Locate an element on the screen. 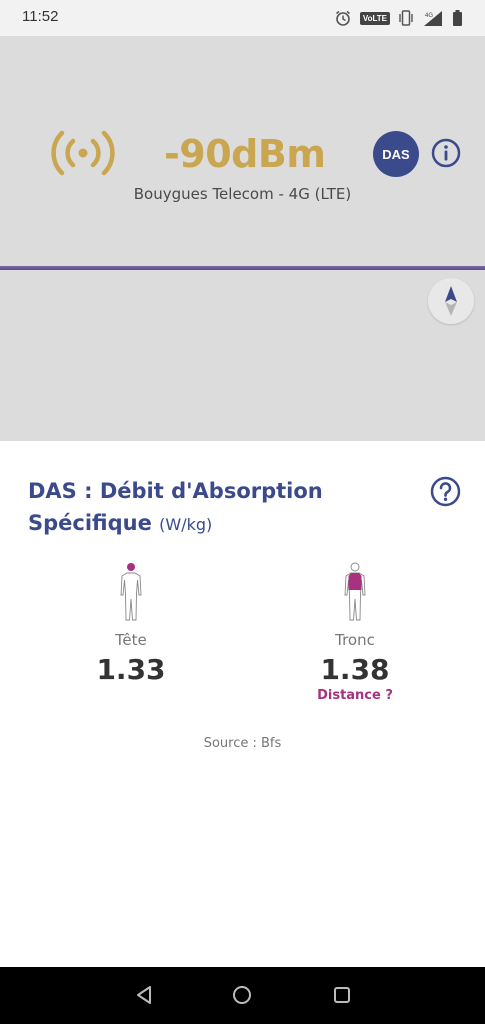  compass-button is located at coordinates (451, 301).